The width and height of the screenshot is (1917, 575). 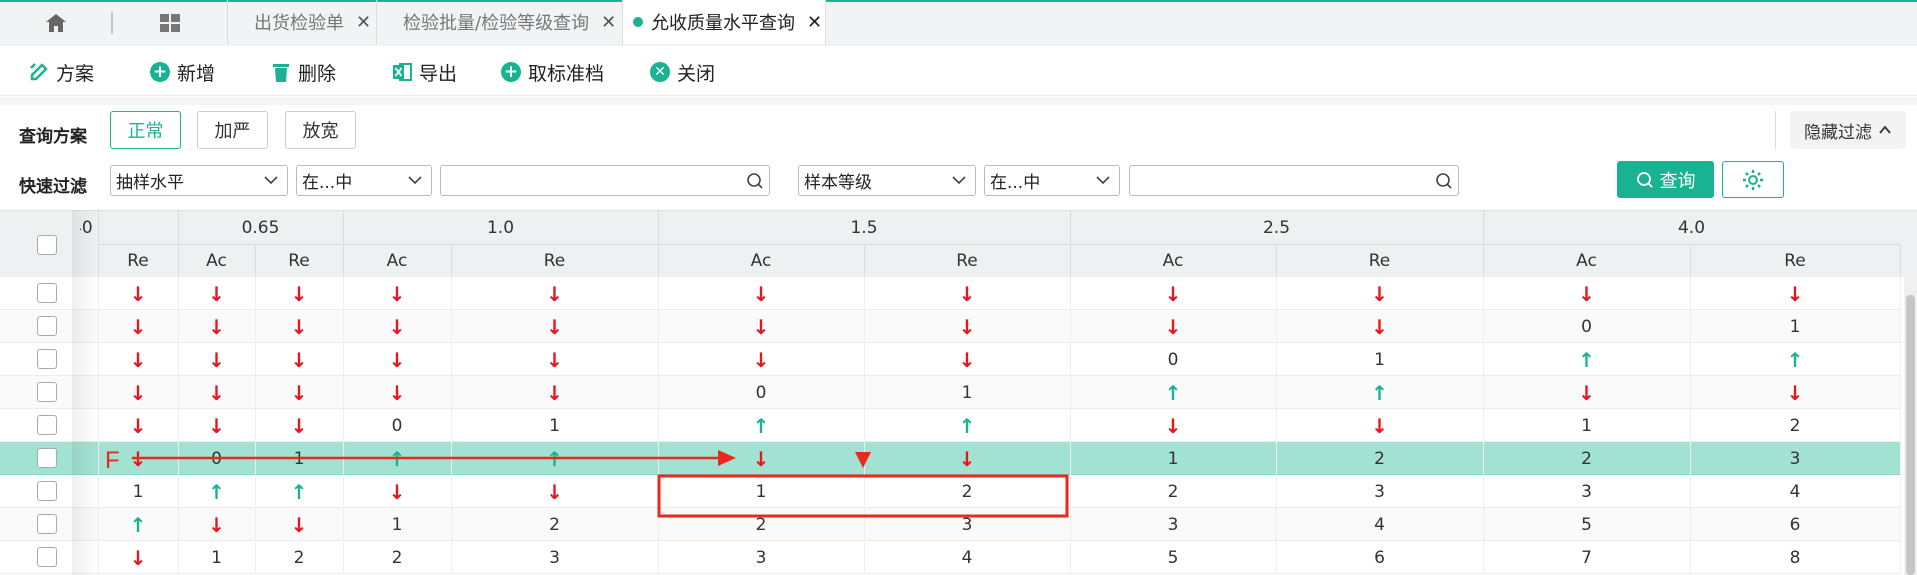 I want to click on divider, so click(x=1775, y=130).